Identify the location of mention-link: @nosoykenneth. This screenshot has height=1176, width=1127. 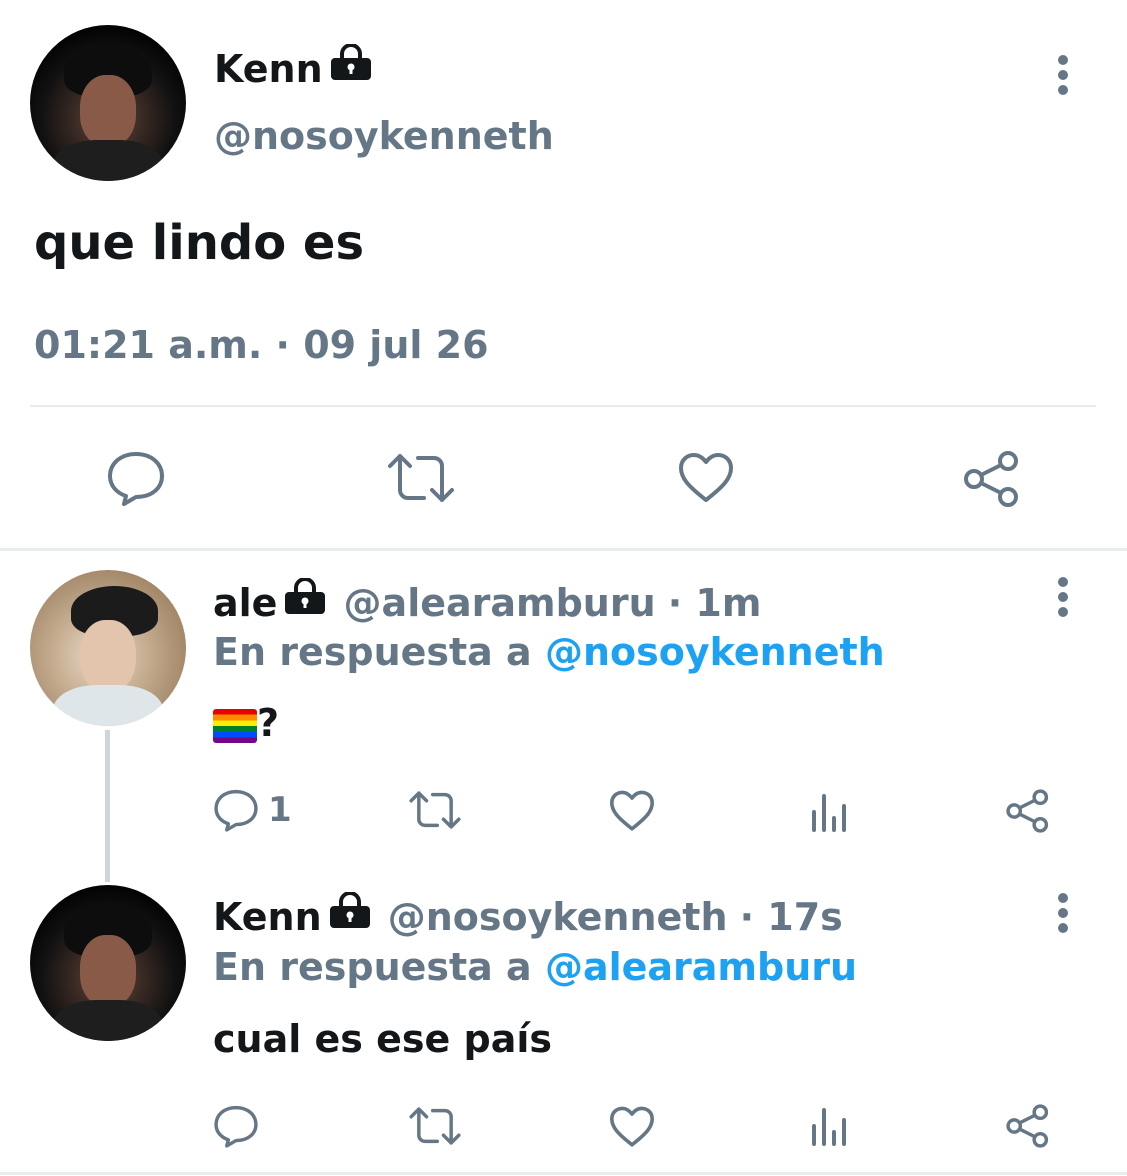
(715, 652).